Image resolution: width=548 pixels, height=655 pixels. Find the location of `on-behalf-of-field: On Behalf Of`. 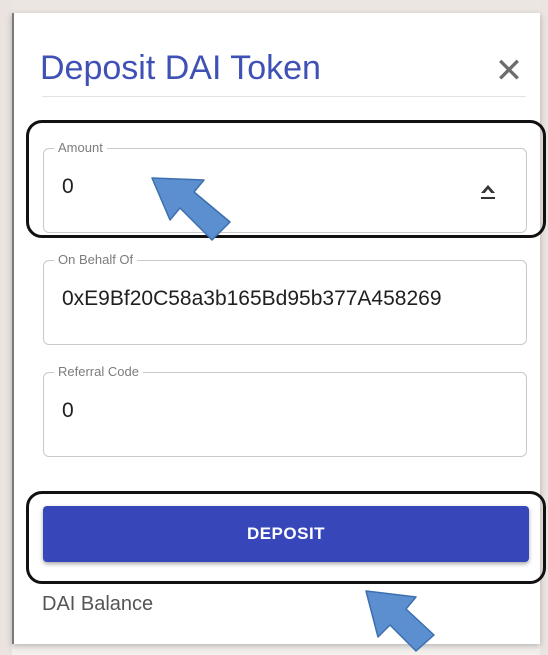

on-behalf-of-field: On Behalf Of is located at coordinates (285, 298).